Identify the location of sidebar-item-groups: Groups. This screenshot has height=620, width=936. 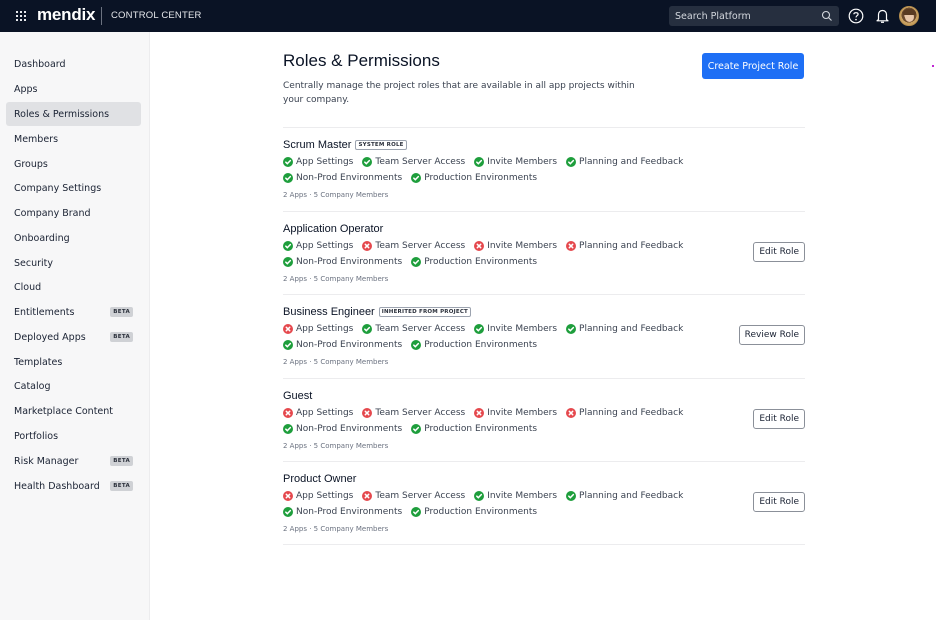
(73, 164).